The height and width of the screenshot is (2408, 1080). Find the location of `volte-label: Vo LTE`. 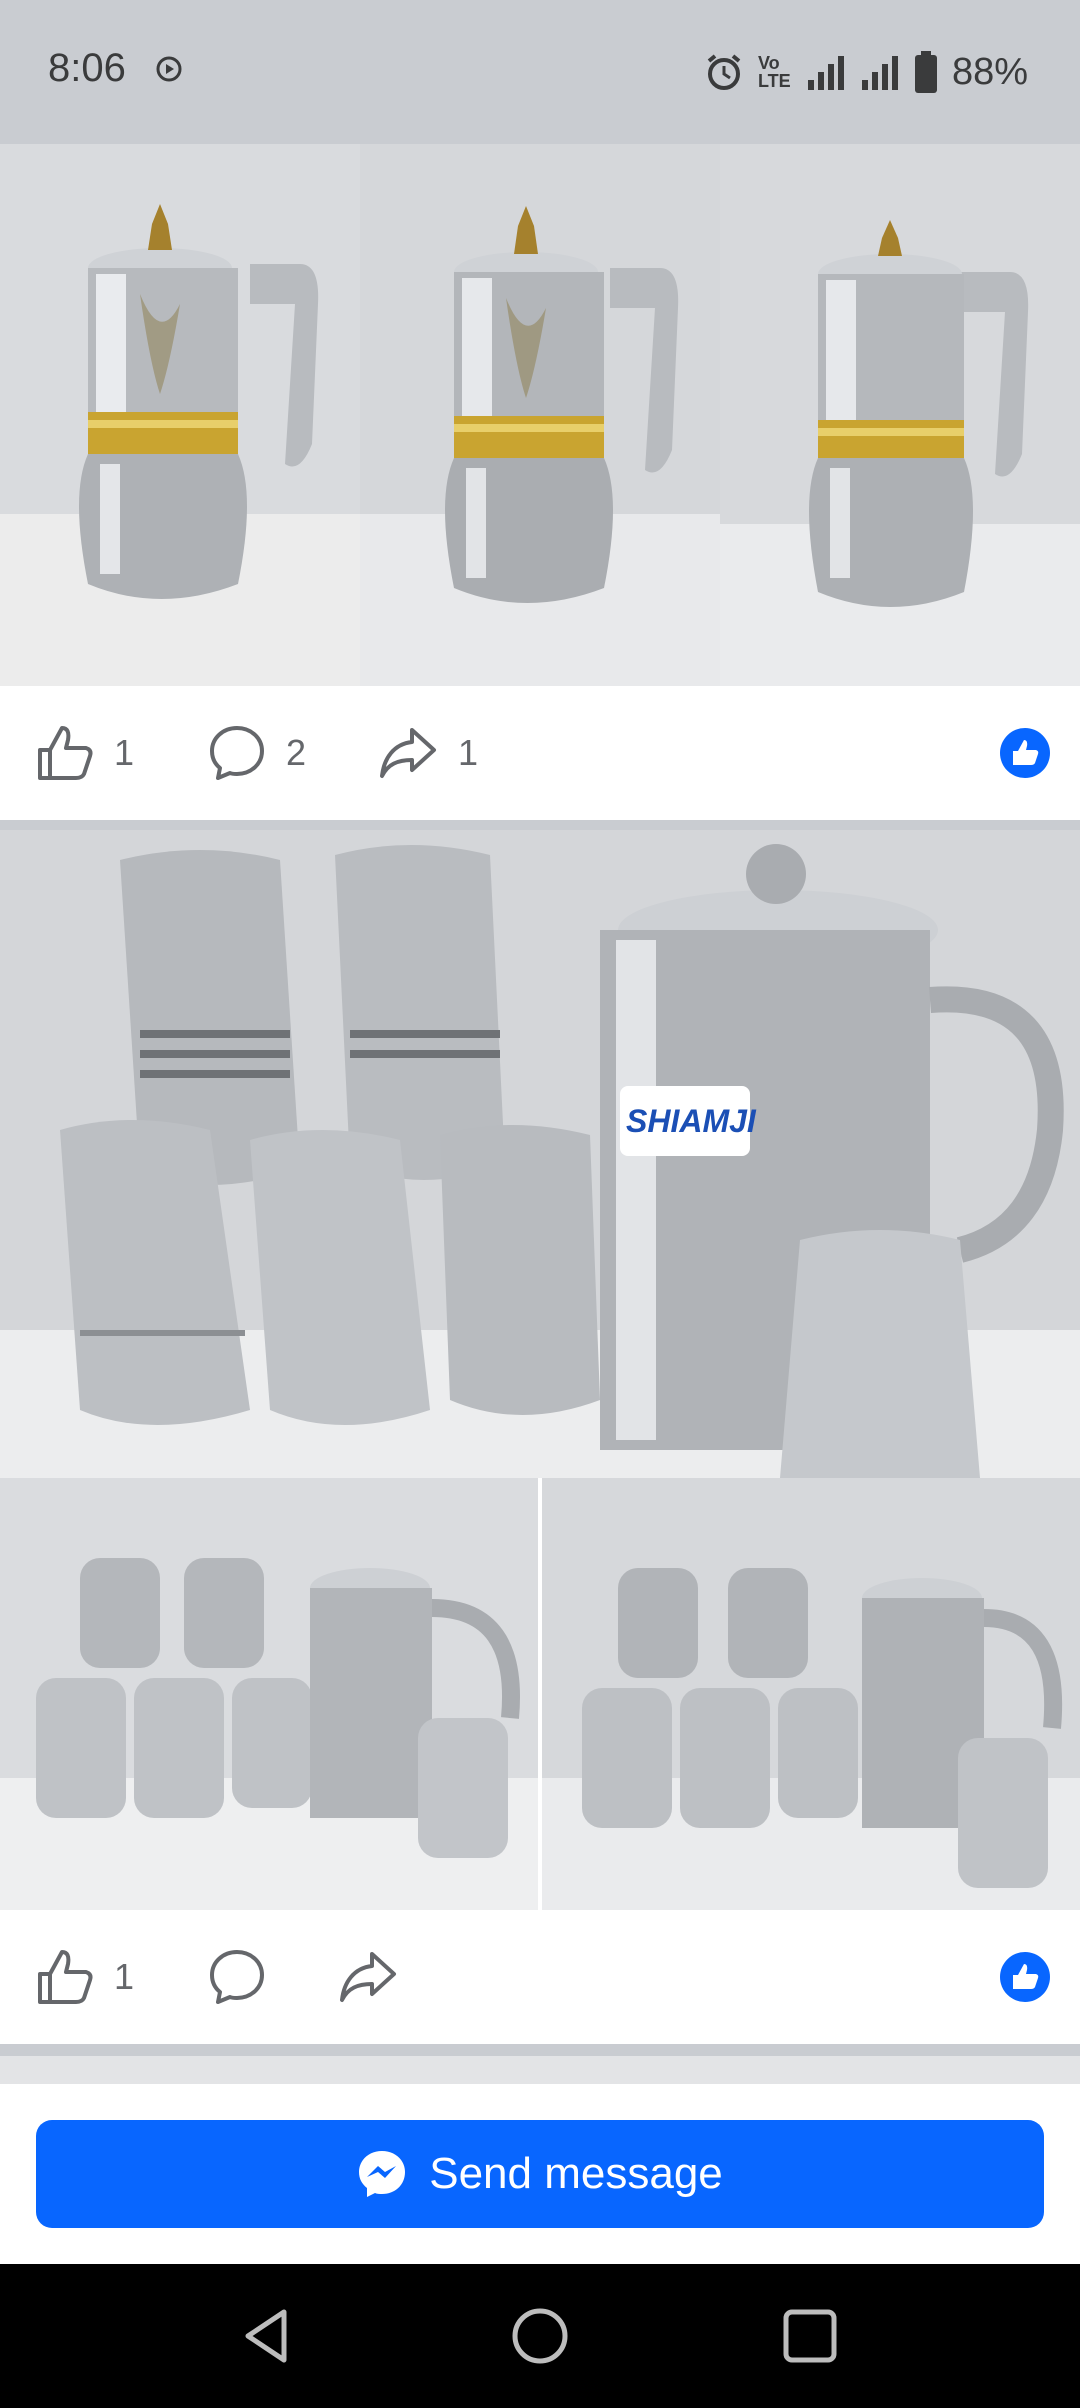

volte-label: Vo LTE is located at coordinates (774, 72).